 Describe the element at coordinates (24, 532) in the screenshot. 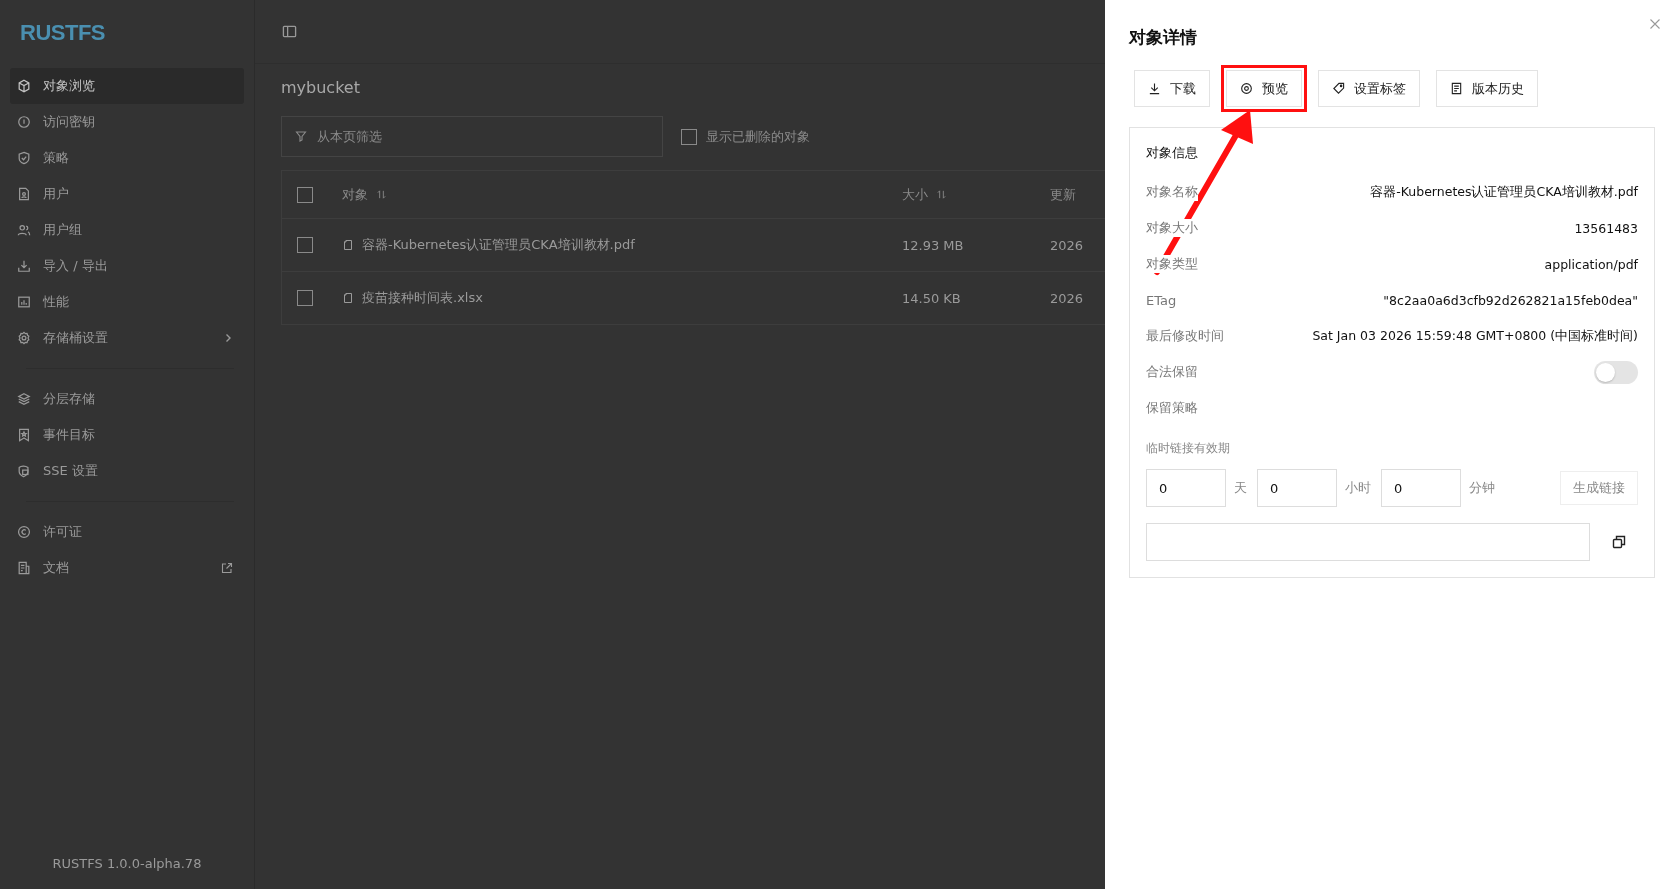

I see `copyright-icon` at that location.